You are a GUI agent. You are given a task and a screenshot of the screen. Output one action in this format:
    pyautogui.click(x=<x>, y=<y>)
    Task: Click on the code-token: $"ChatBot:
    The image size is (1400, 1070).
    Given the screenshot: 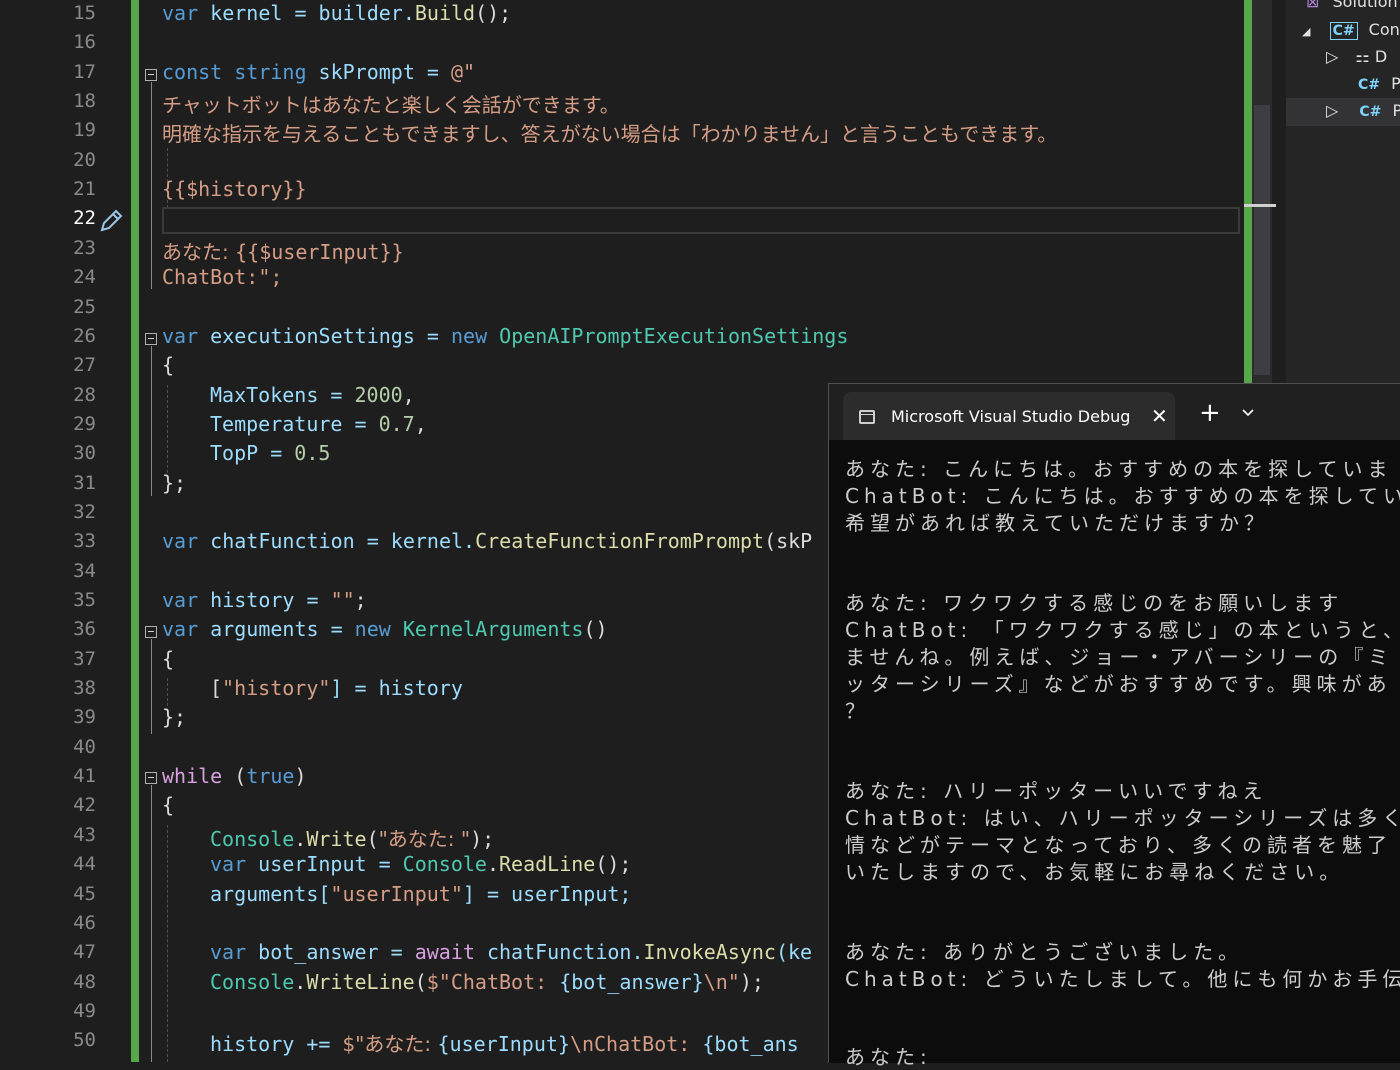 What is the action you would take?
    pyautogui.click(x=493, y=981)
    